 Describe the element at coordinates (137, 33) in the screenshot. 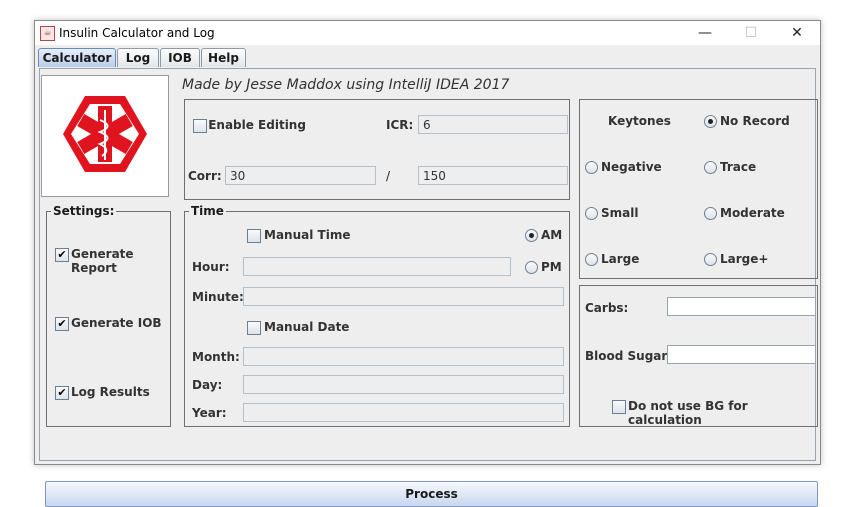

I see `window-title: Insulin Calculator and Log` at that location.